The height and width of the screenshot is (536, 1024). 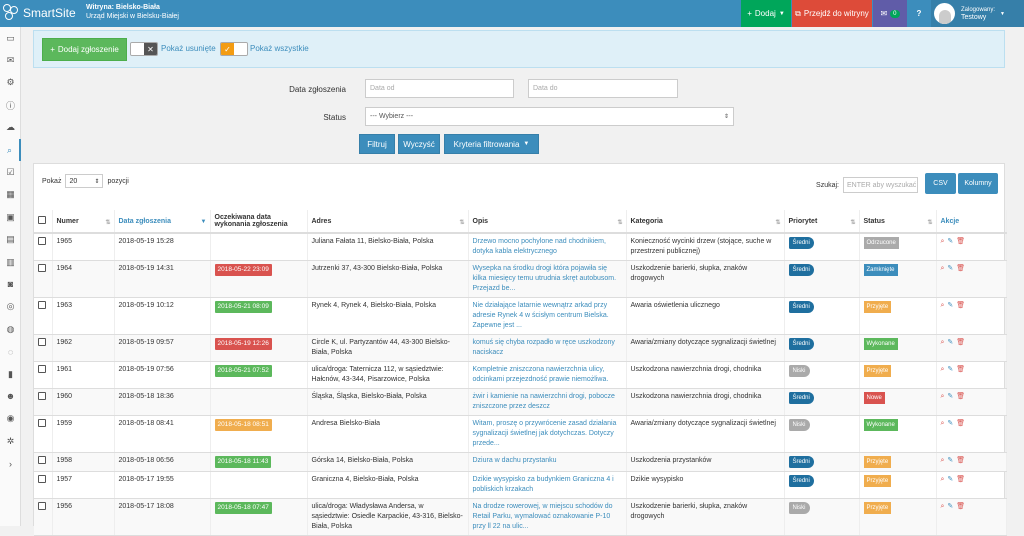 I want to click on sidebar-item-settings: ⚙, so click(x=10, y=83).